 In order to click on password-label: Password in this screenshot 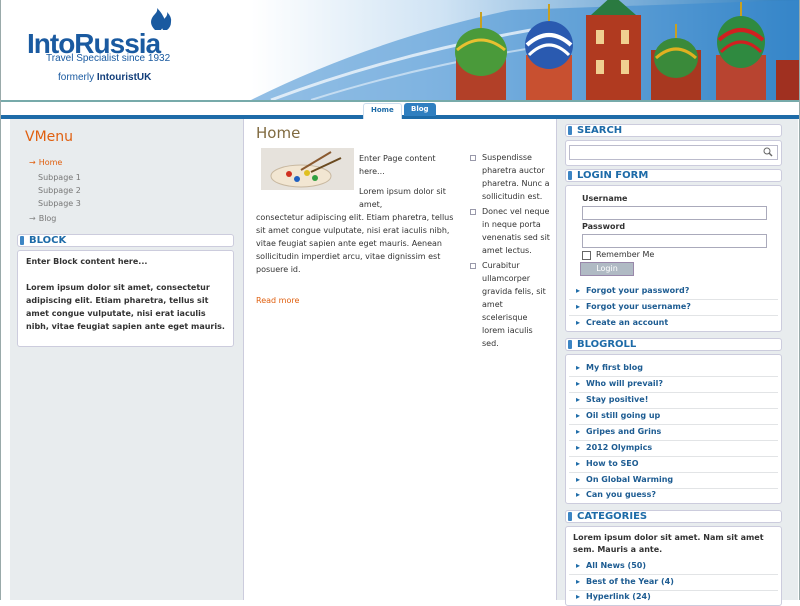, I will do `click(604, 226)`.